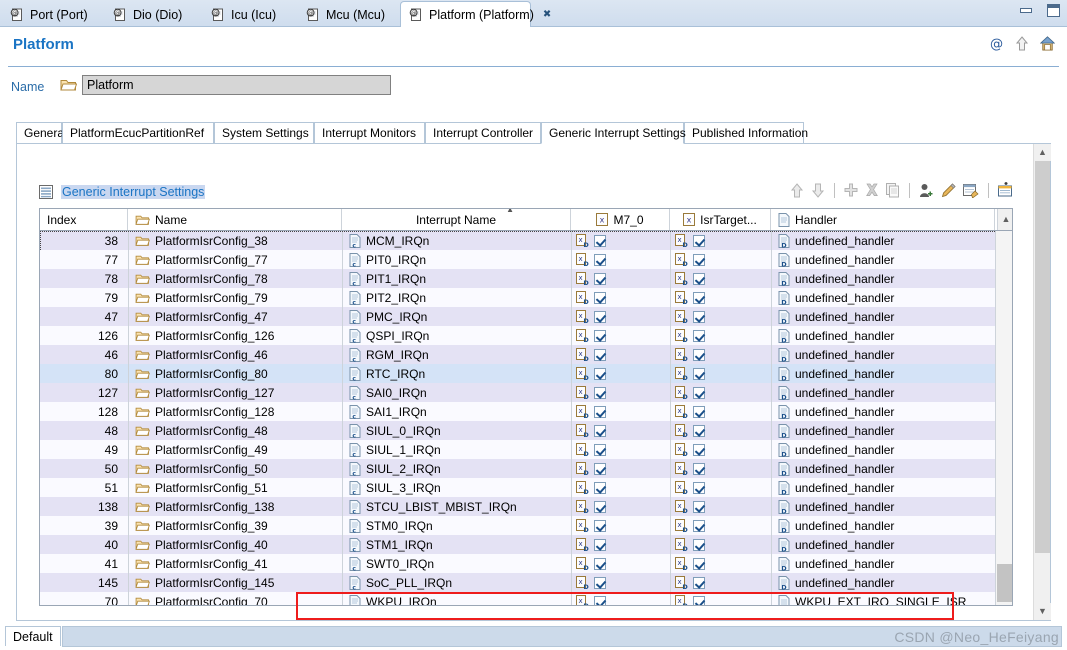 The width and height of the screenshot is (1067, 650). I want to click on pencil-button, so click(948, 190).